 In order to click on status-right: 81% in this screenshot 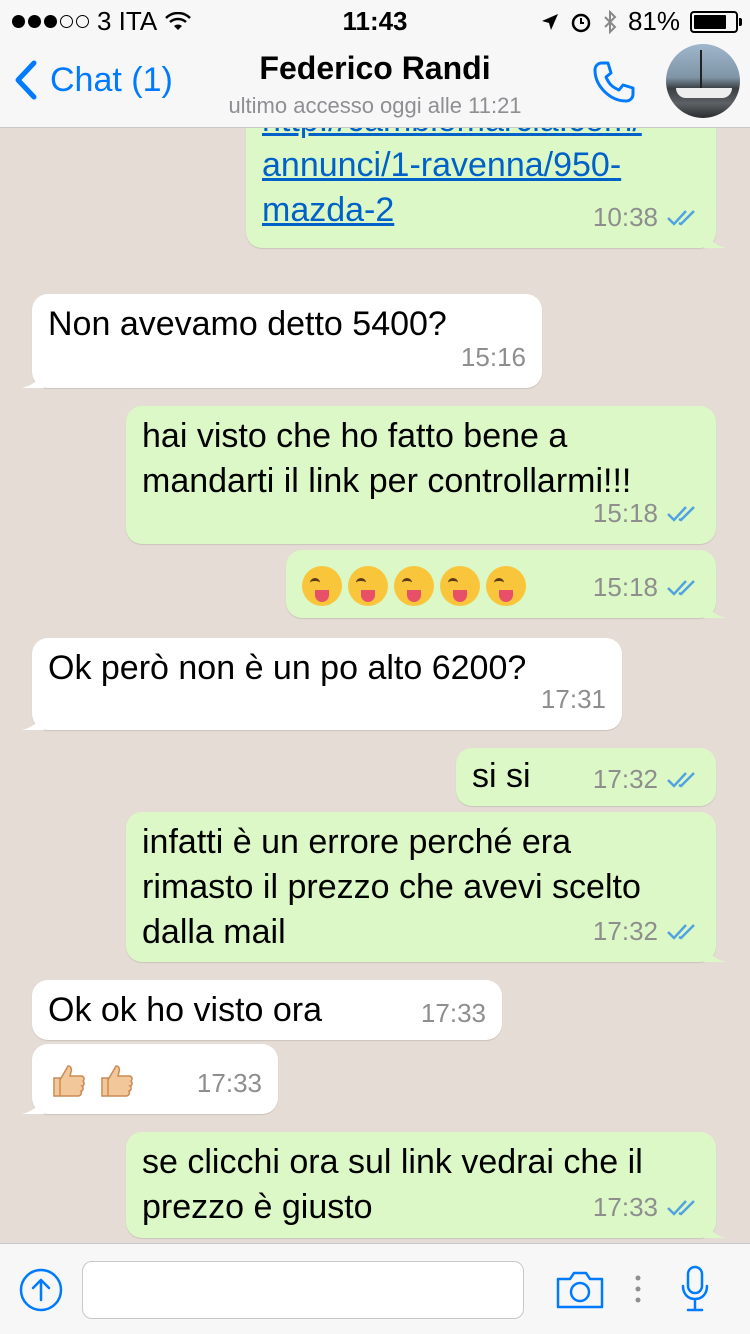, I will do `click(641, 21)`.